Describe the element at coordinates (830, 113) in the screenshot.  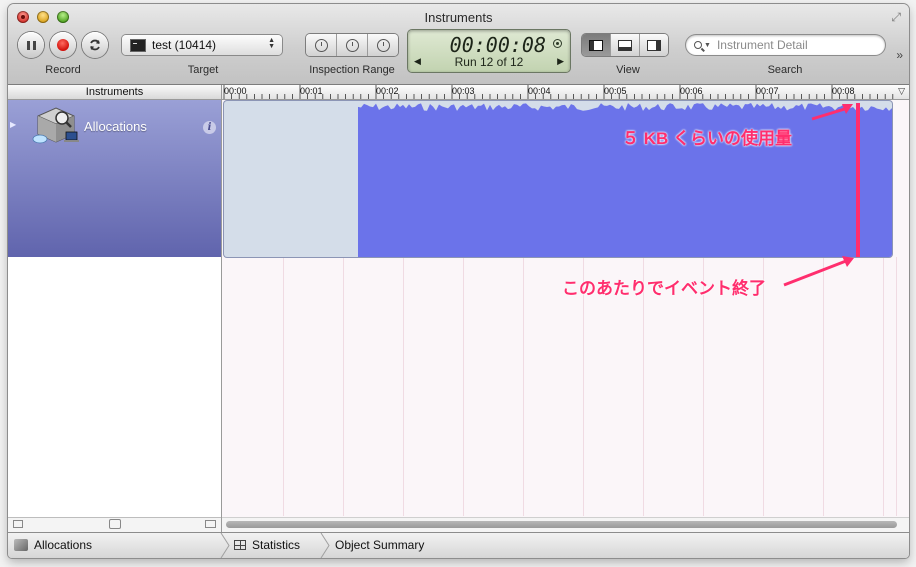
I see `annotation-arrow-usage` at that location.